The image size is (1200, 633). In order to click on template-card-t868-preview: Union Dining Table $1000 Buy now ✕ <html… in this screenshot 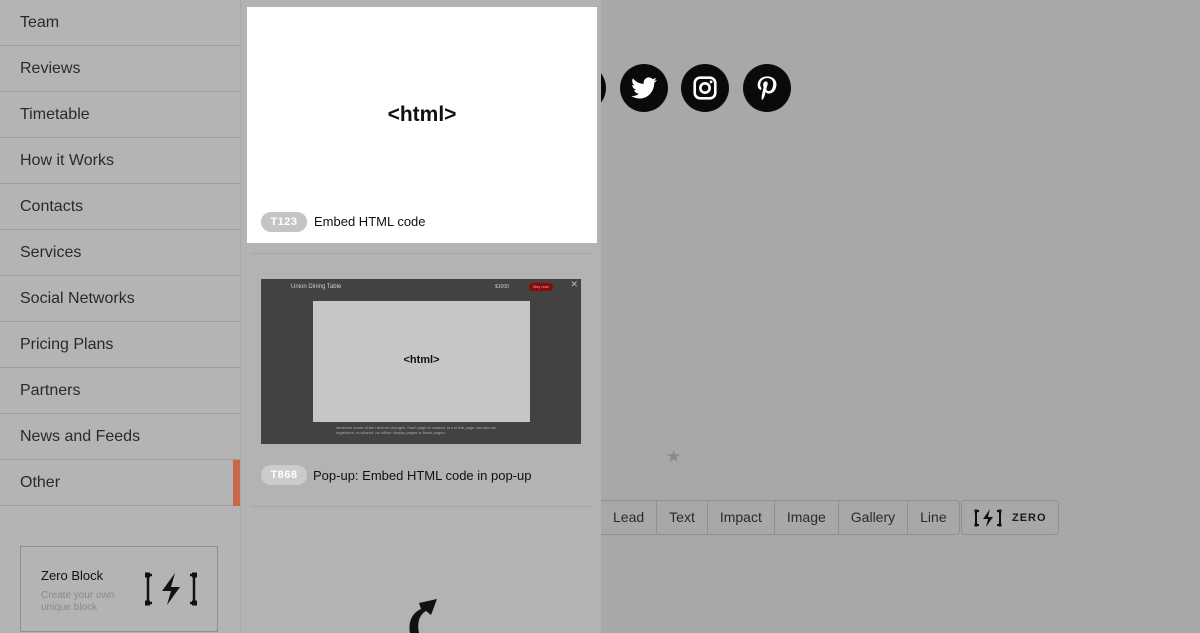, I will do `click(421, 361)`.